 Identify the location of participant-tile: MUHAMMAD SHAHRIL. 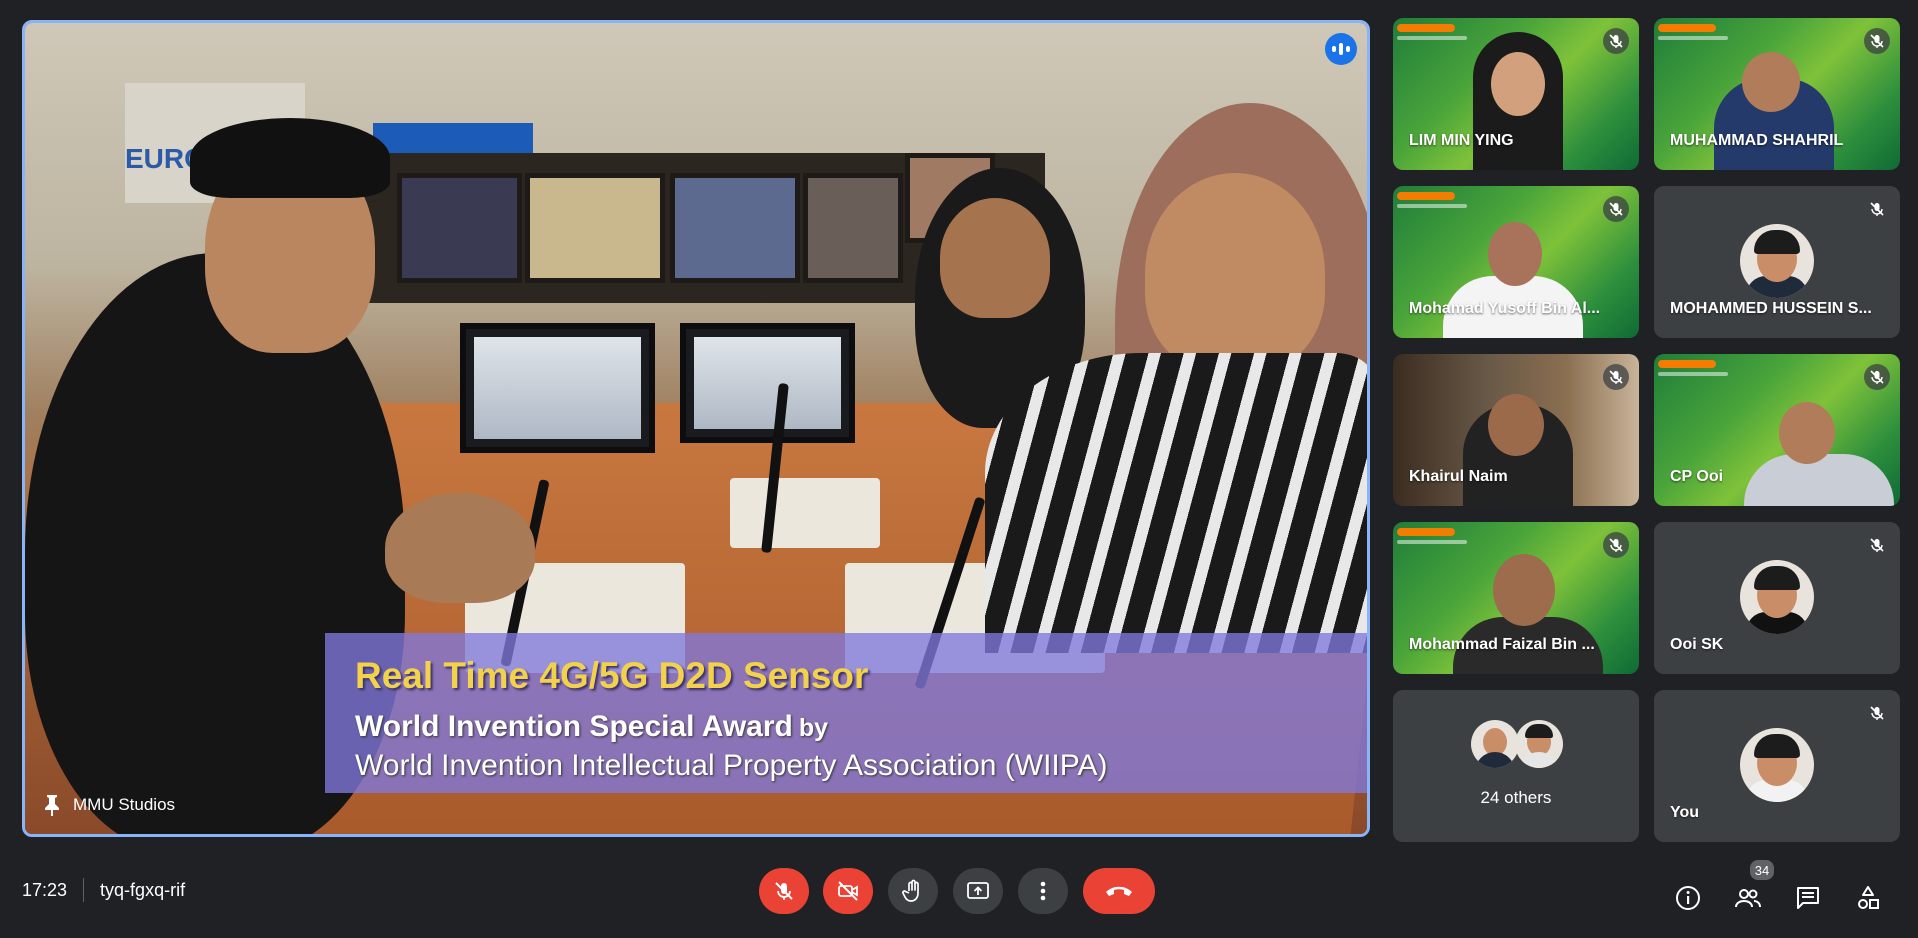
(1777, 94).